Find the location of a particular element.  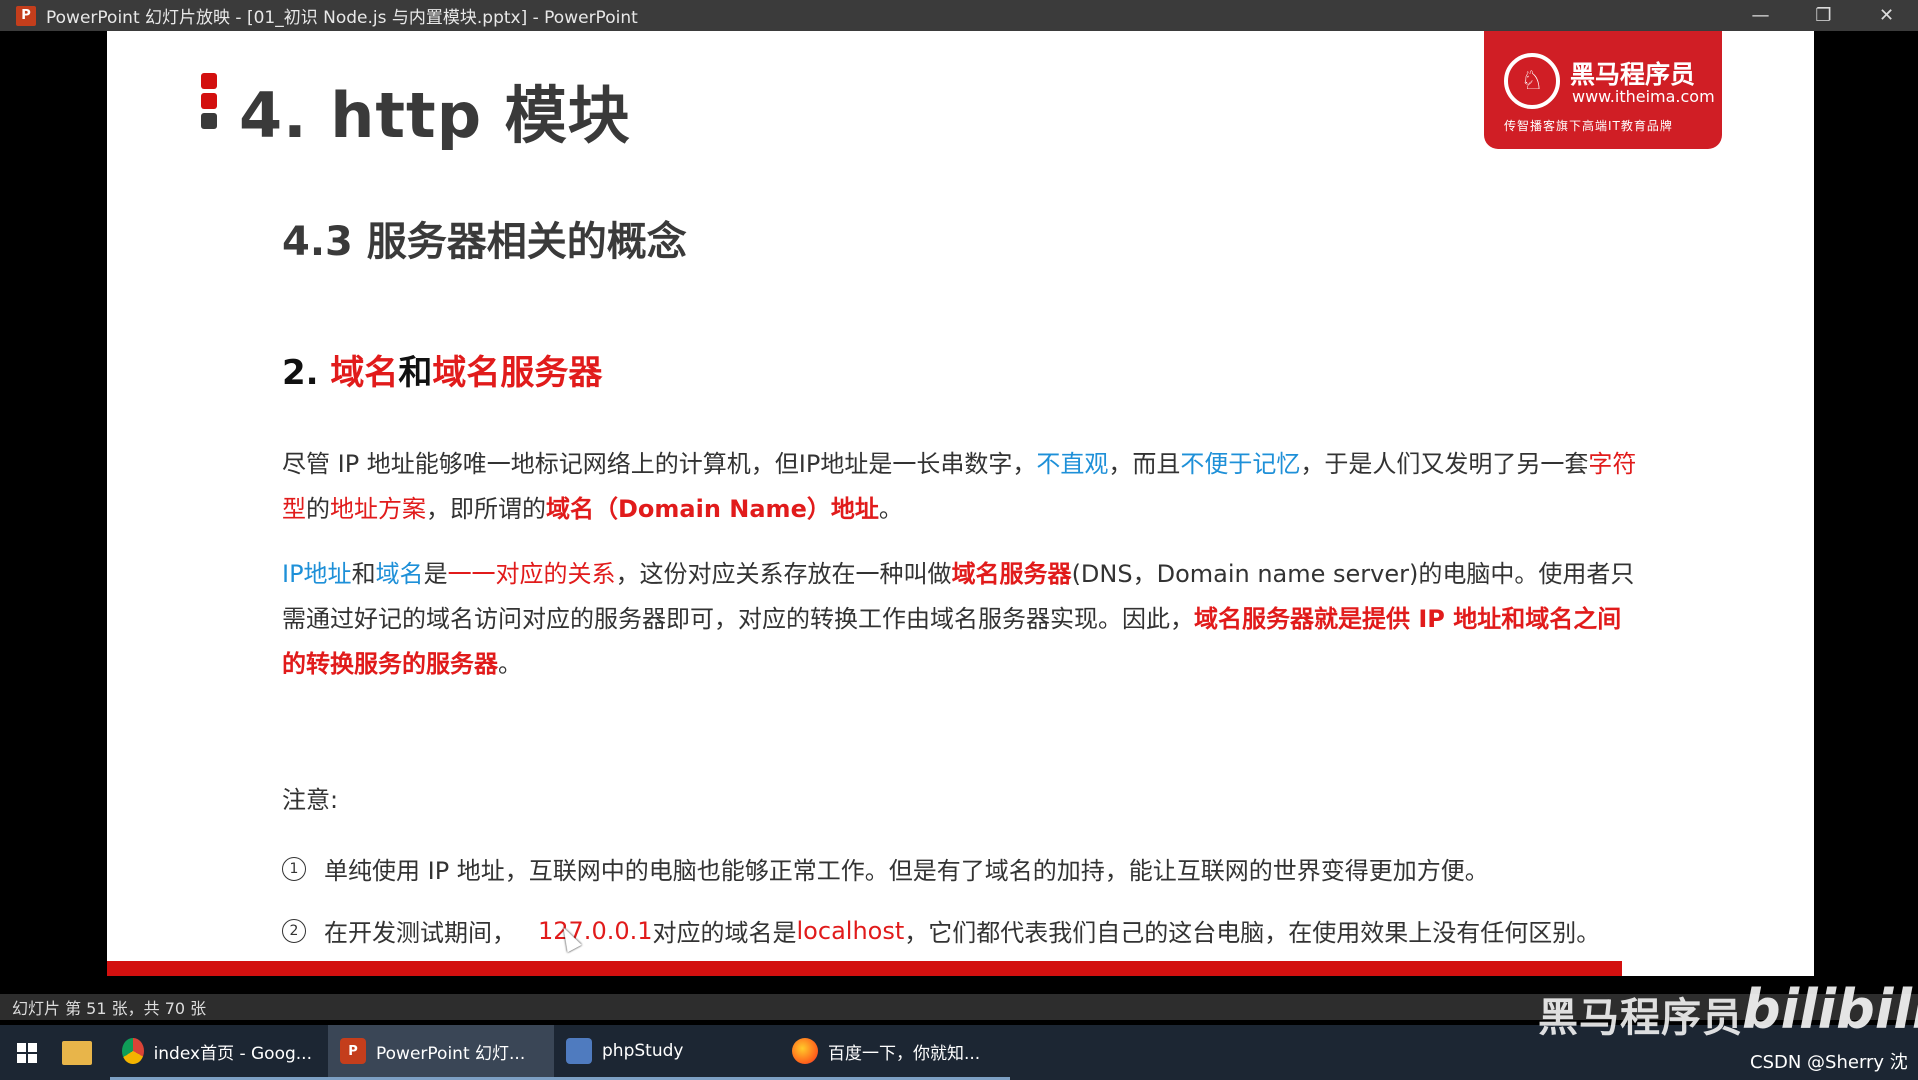

heading-number: 2. is located at coordinates (306, 373).